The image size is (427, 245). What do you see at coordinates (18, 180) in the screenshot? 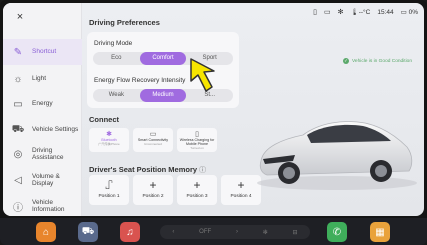
I see `volume-icon: ◁` at bounding box center [18, 180].